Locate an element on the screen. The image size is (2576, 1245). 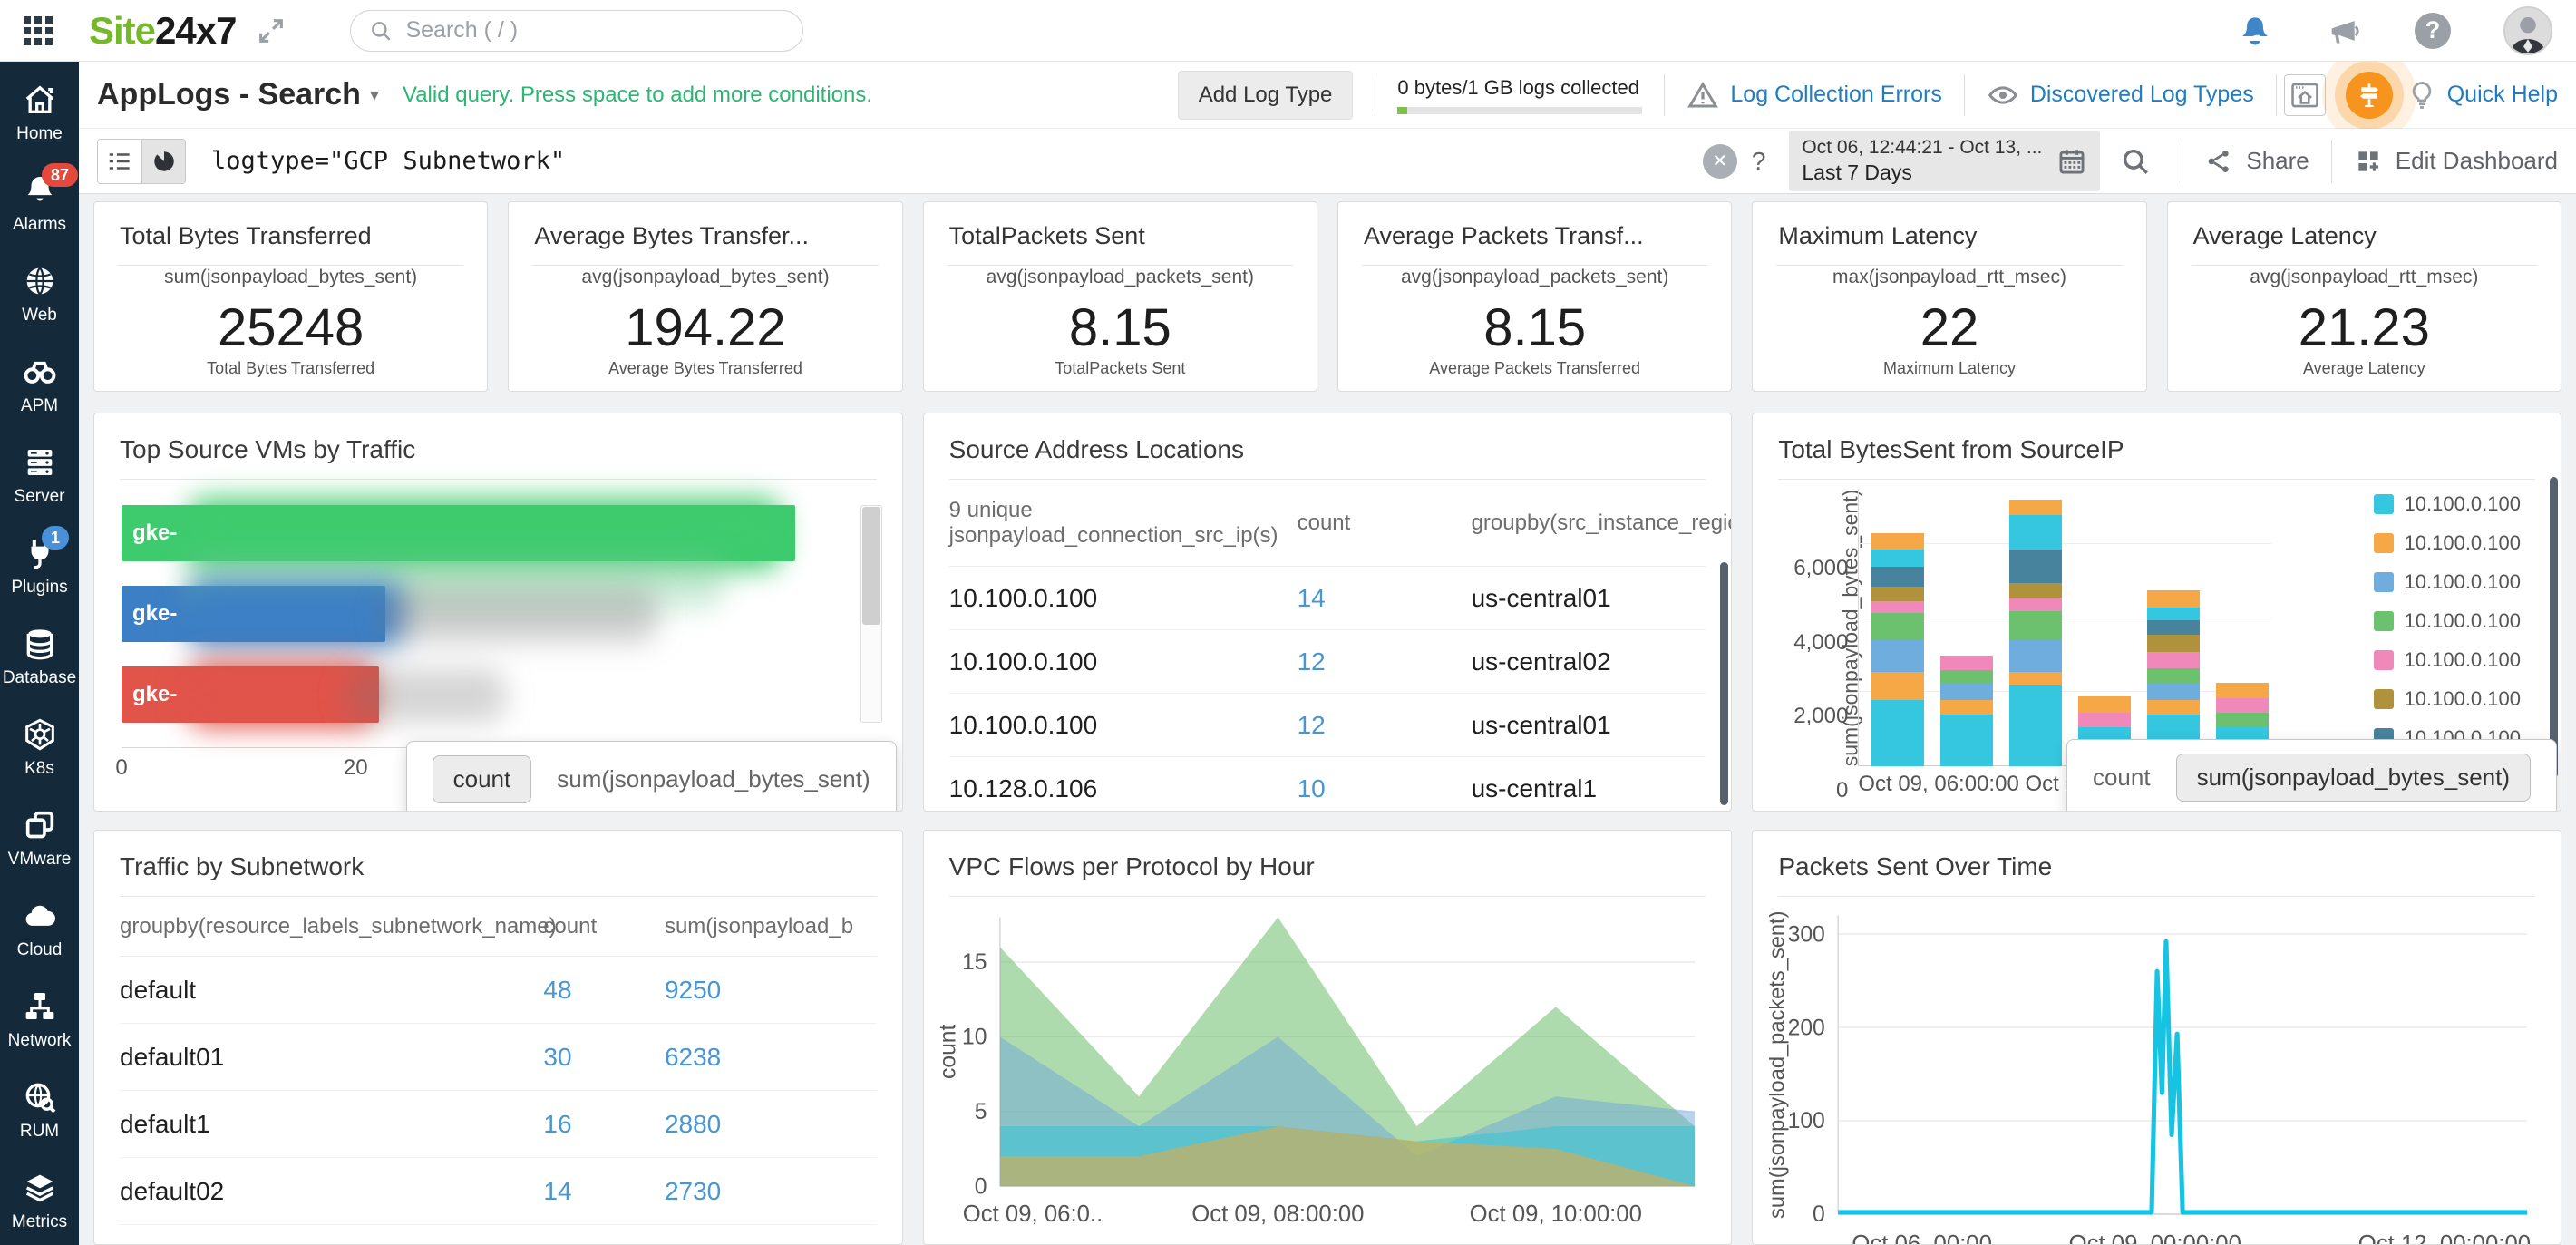
chart-view-icon is located at coordinates (163, 161).